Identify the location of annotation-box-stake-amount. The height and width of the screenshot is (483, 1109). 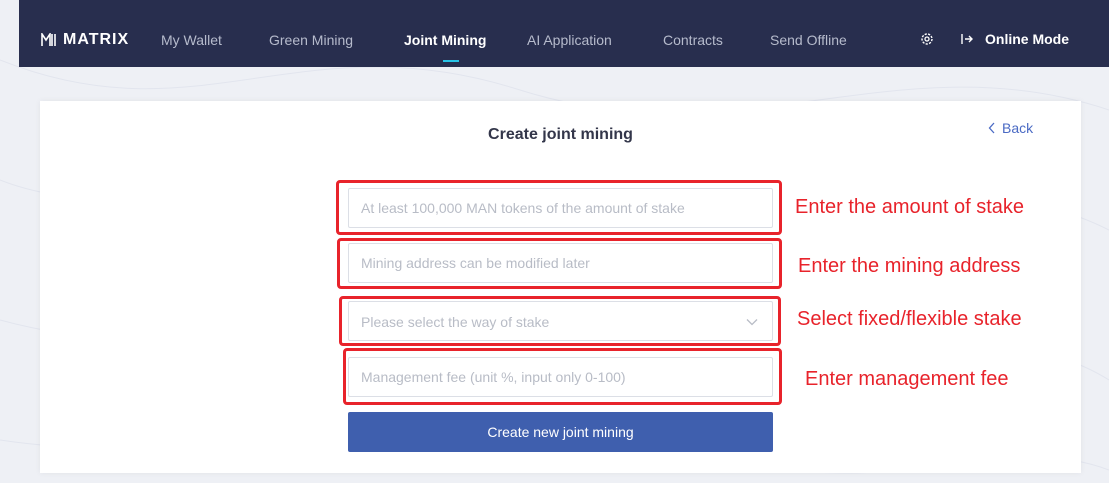
(559, 207).